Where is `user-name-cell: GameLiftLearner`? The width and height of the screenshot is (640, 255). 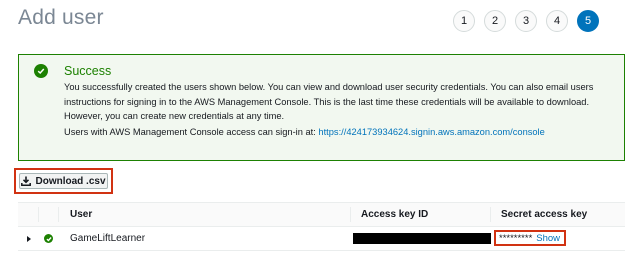
user-name-cell: GameLiftLearner is located at coordinates (108, 238).